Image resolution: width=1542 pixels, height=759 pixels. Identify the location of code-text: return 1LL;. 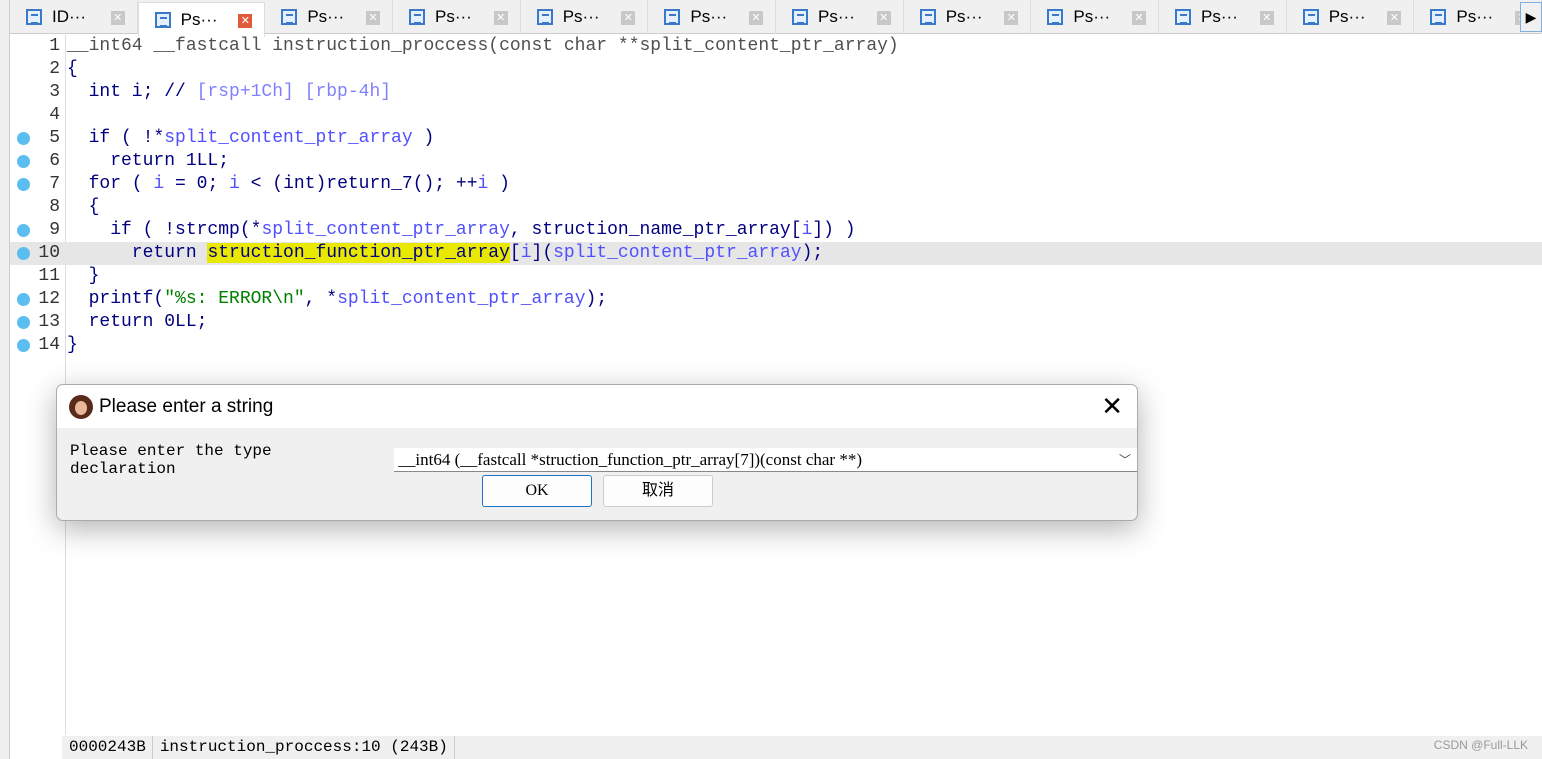
(148, 161).